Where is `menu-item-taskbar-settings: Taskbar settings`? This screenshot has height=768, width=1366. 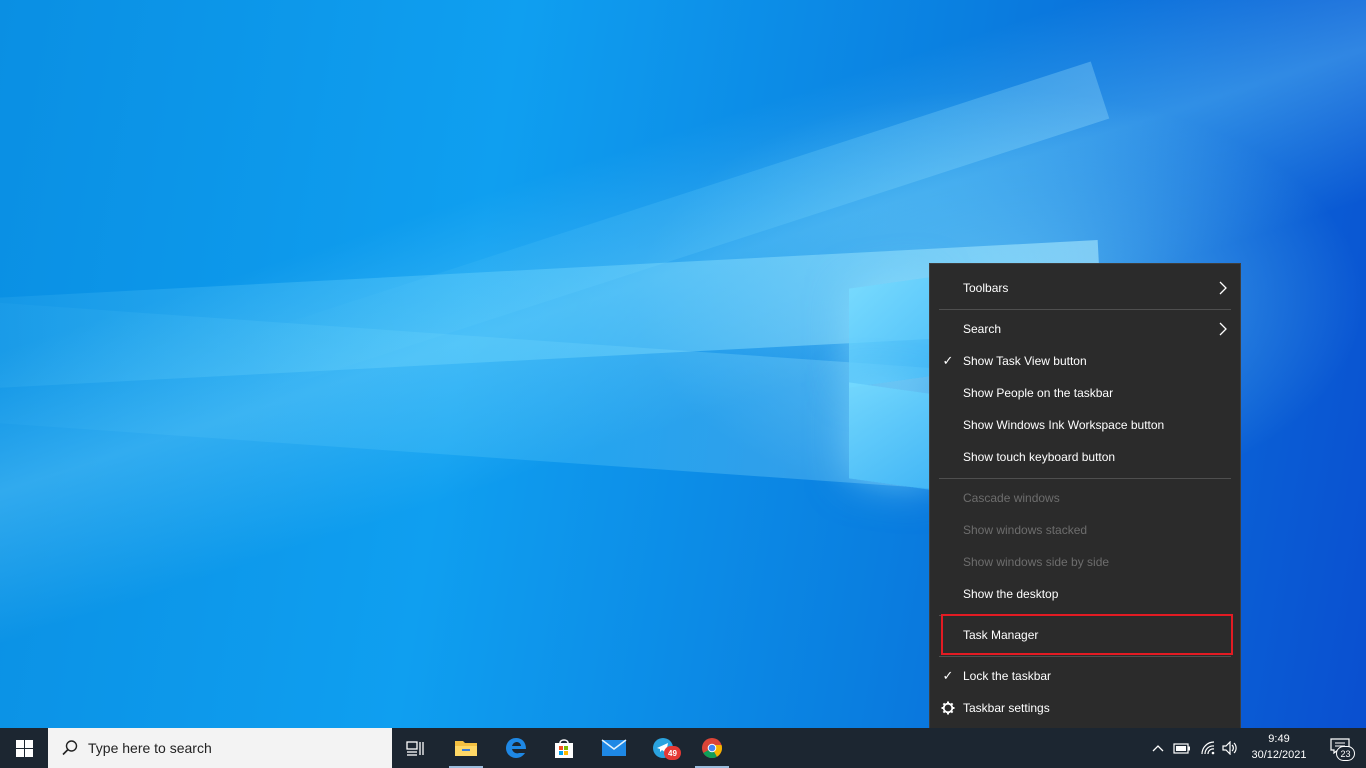 menu-item-taskbar-settings: Taskbar settings is located at coordinates (1085, 708).